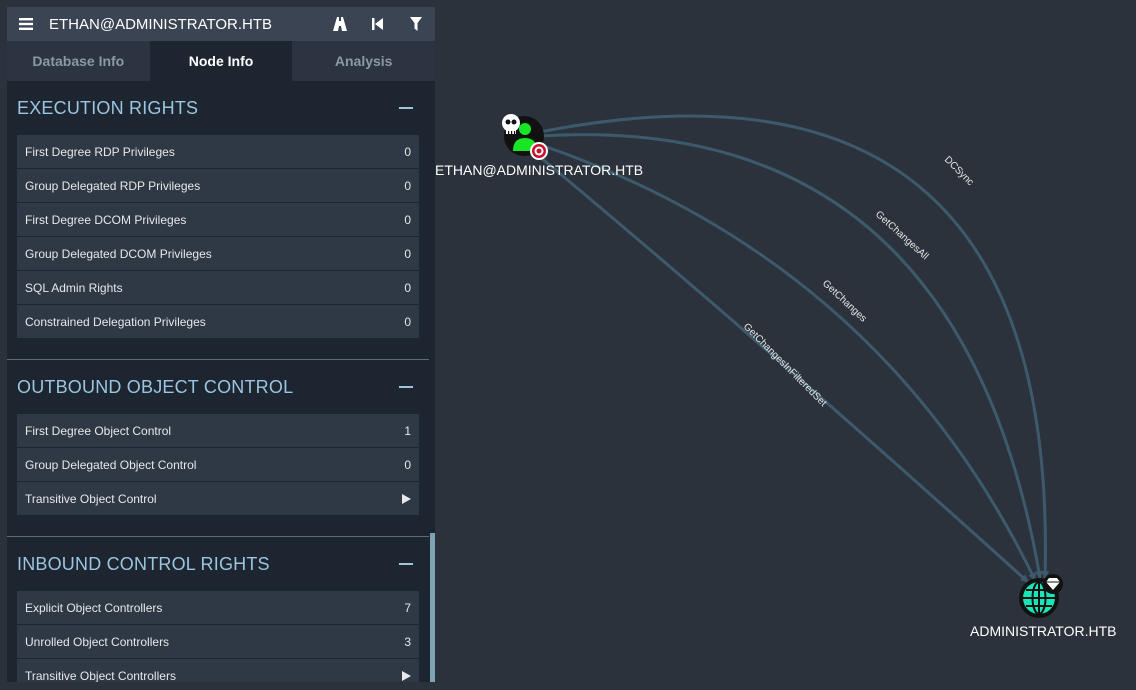  What do you see at coordinates (340, 24) in the screenshot?
I see `pathfinding-icon` at bounding box center [340, 24].